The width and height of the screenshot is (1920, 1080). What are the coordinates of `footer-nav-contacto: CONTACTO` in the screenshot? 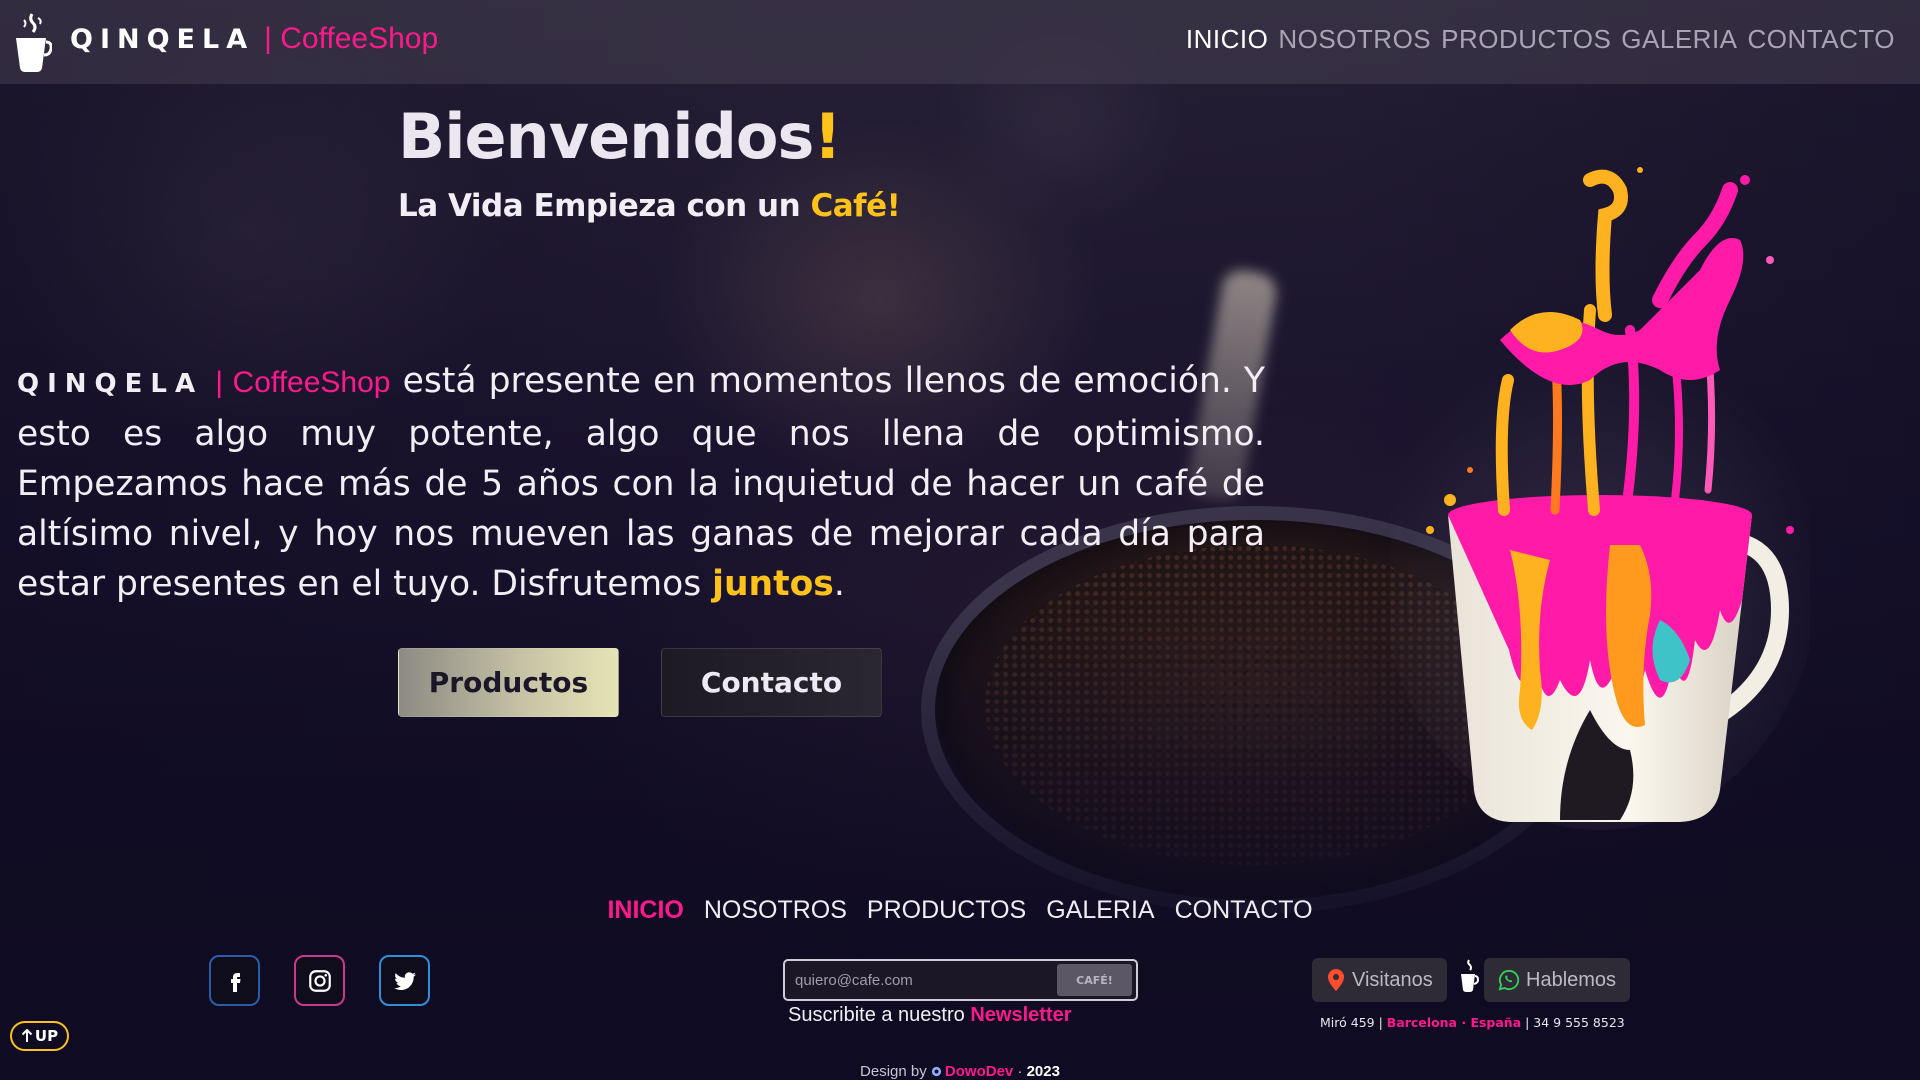 It's located at (1244, 910).